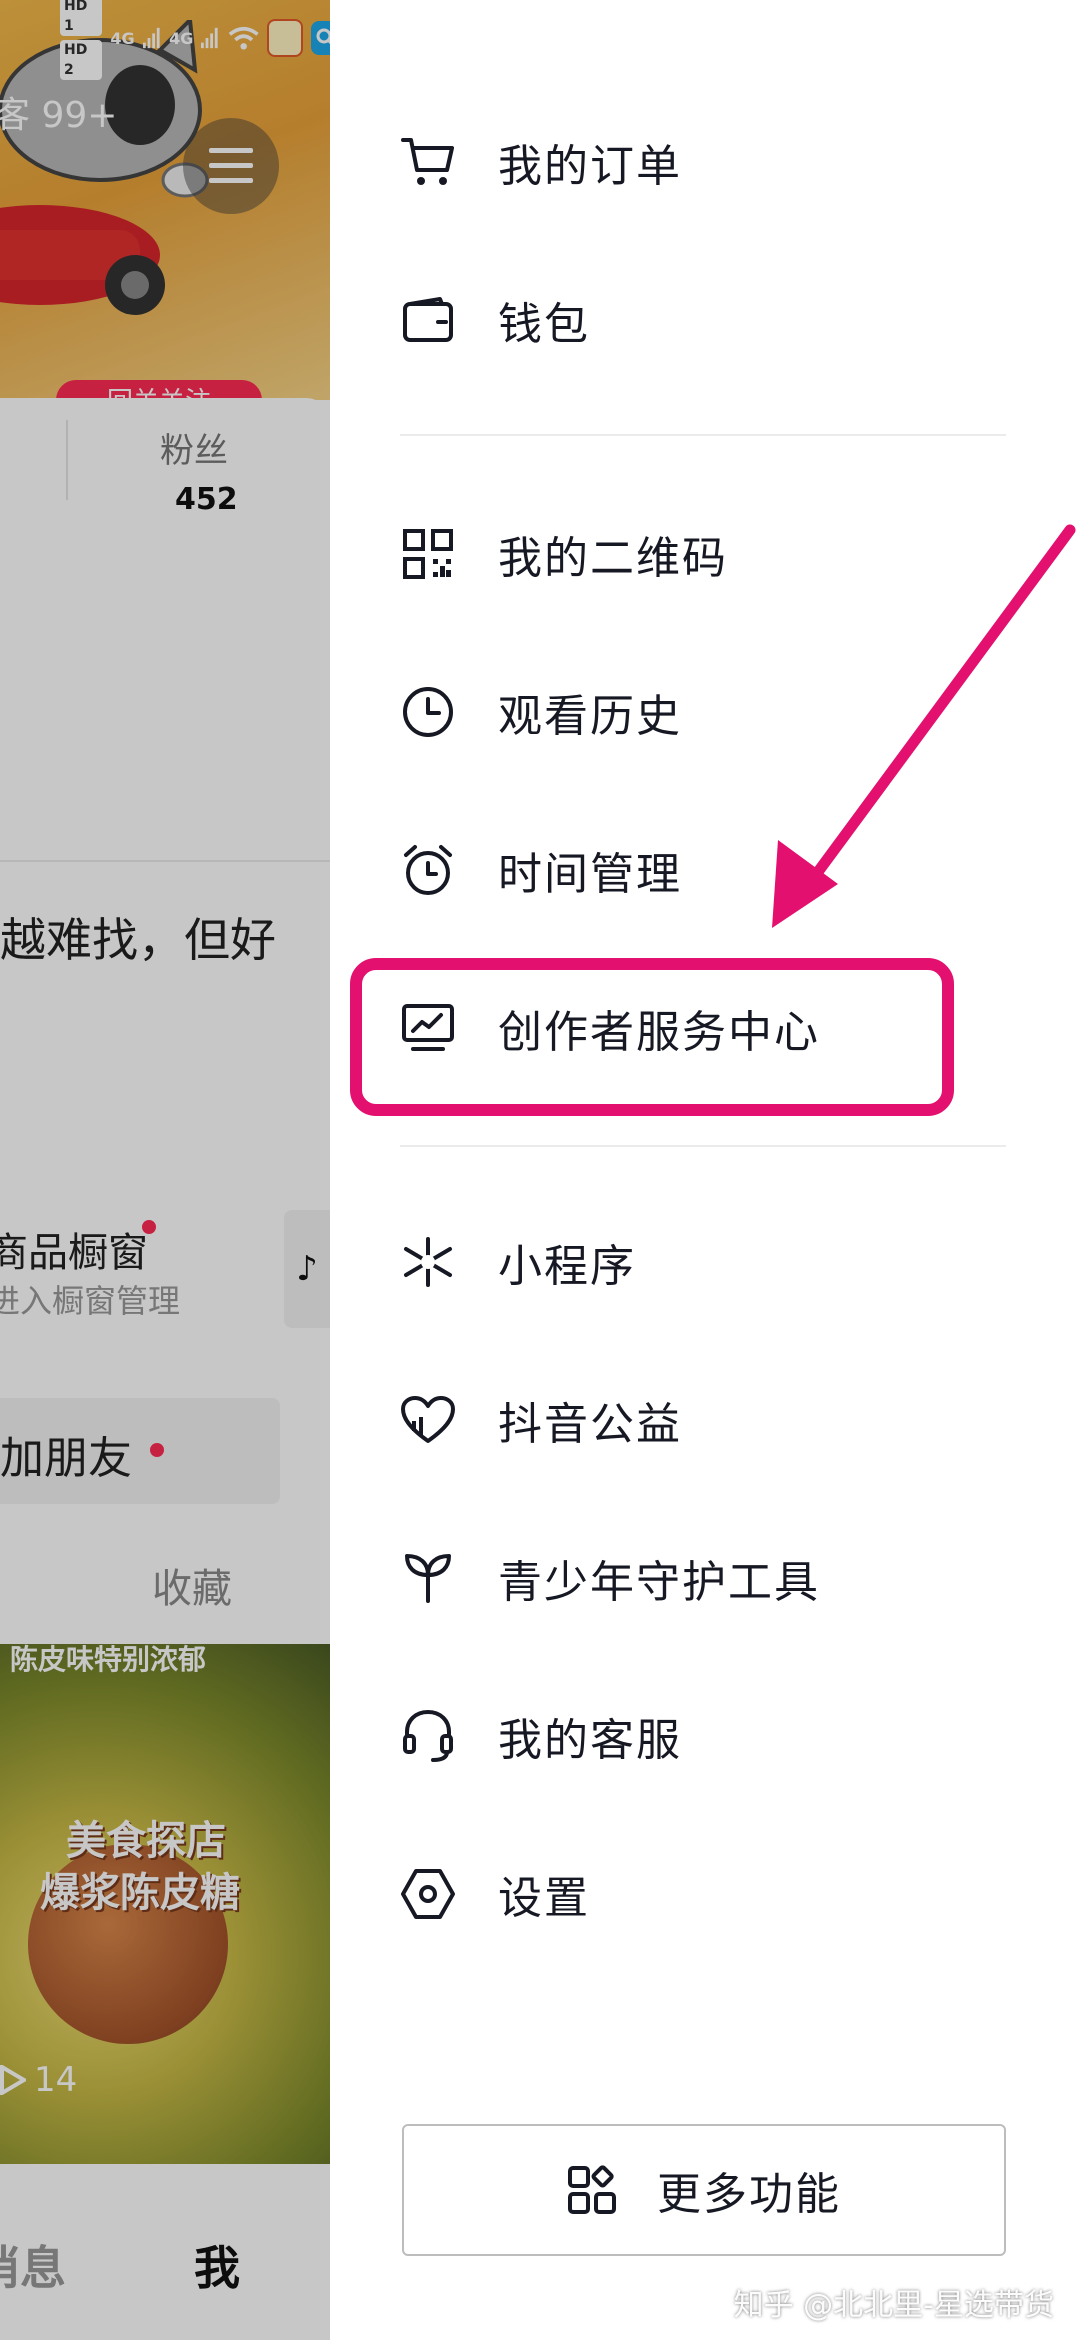 This screenshot has width=1076, height=2340. Describe the element at coordinates (893, 2305) in the screenshot. I see `watermark-text: 知乎 @北北里-星选带货` at that location.